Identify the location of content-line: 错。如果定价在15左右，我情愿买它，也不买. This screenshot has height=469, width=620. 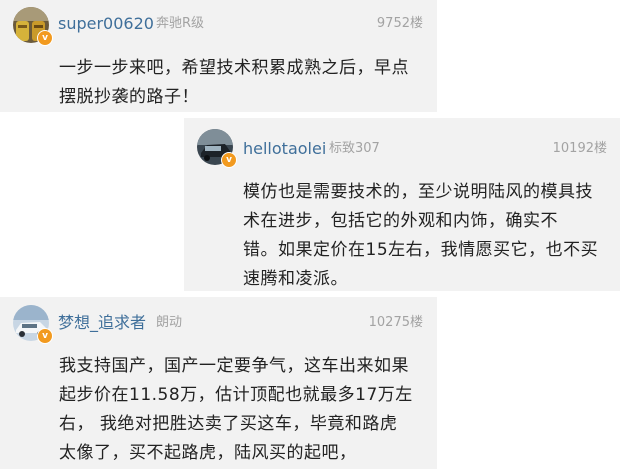
(421, 250).